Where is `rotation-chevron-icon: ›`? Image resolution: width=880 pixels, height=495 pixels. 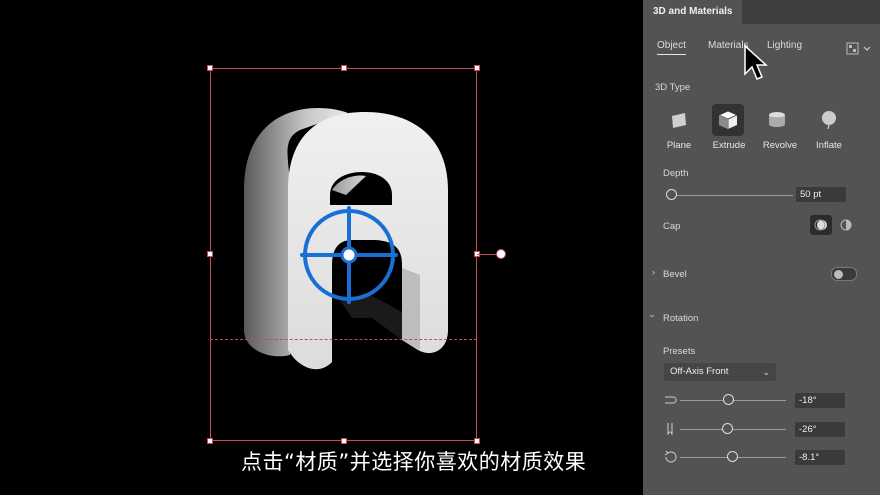 rotation-chevron-icon: › is located at coordinates (653, 316).